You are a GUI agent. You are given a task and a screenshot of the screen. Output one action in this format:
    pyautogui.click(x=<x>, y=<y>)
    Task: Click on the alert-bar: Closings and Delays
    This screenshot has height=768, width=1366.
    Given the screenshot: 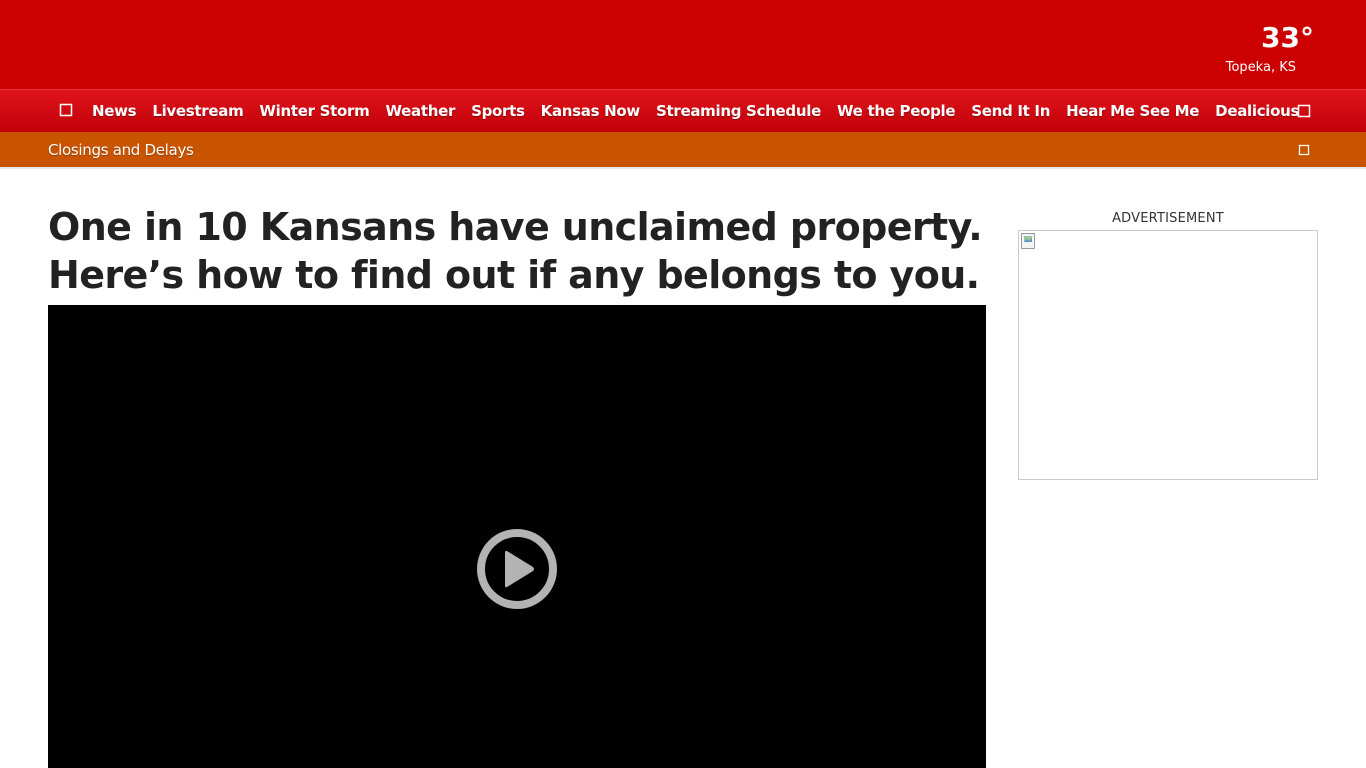 What is the action you would take?
    pyautogui.click(x=683, y=150)
    